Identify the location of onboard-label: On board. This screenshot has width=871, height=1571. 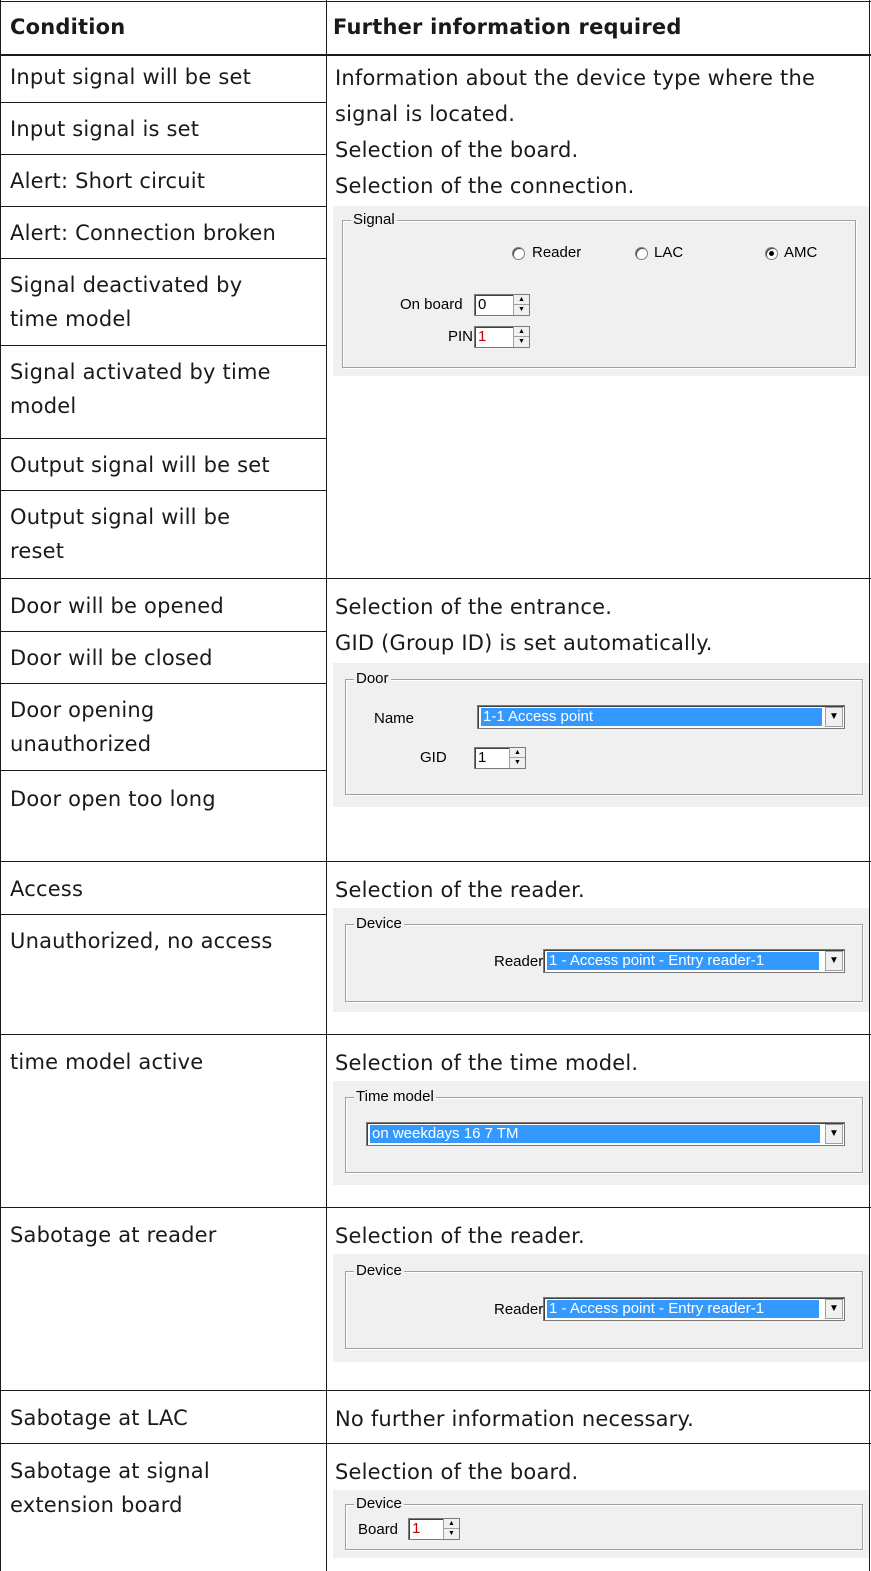
(431, 304).